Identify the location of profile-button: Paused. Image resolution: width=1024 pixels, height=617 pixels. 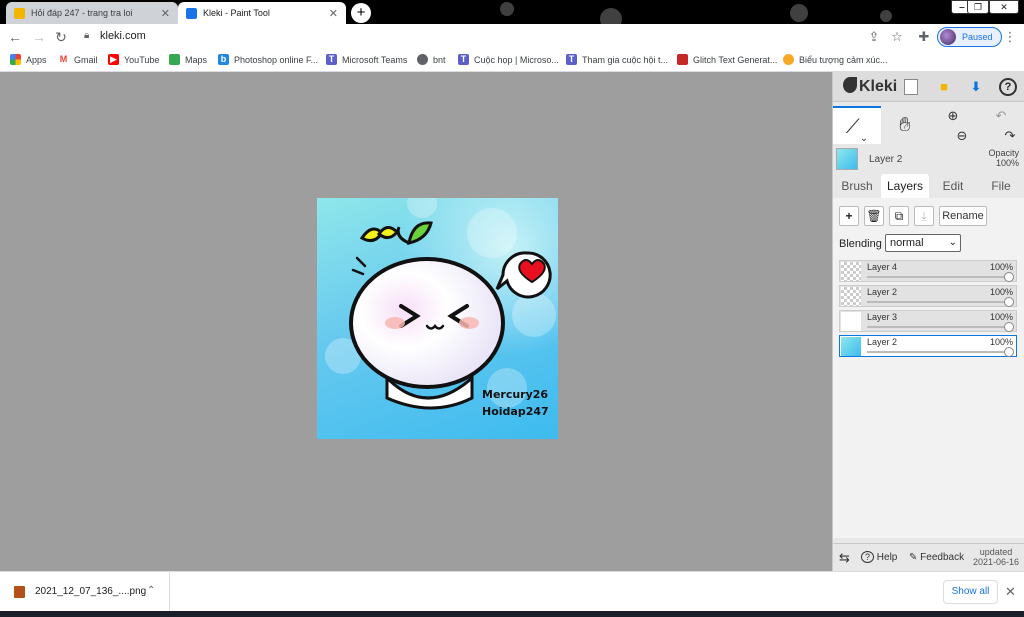
(969, 37).